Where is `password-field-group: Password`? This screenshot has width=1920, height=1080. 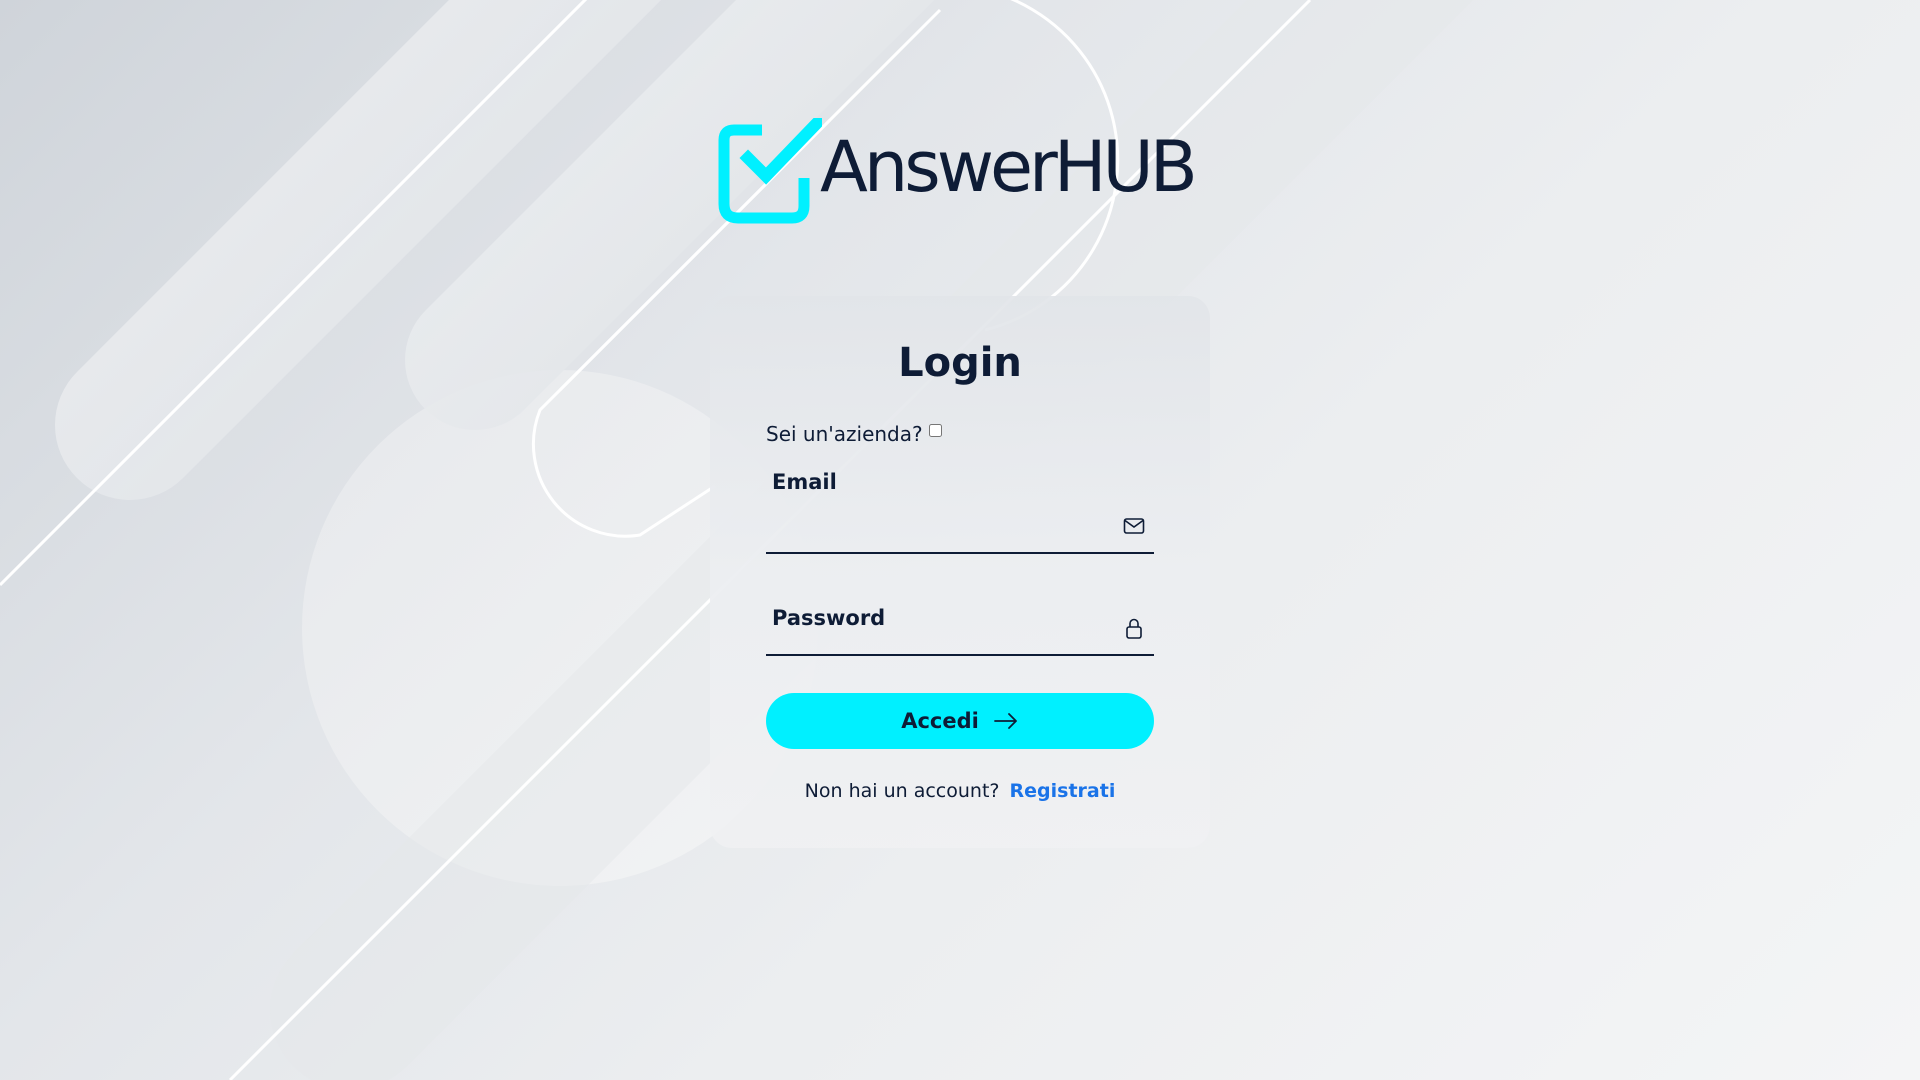
password-field-group: Password is located at coordinates (960, 629).